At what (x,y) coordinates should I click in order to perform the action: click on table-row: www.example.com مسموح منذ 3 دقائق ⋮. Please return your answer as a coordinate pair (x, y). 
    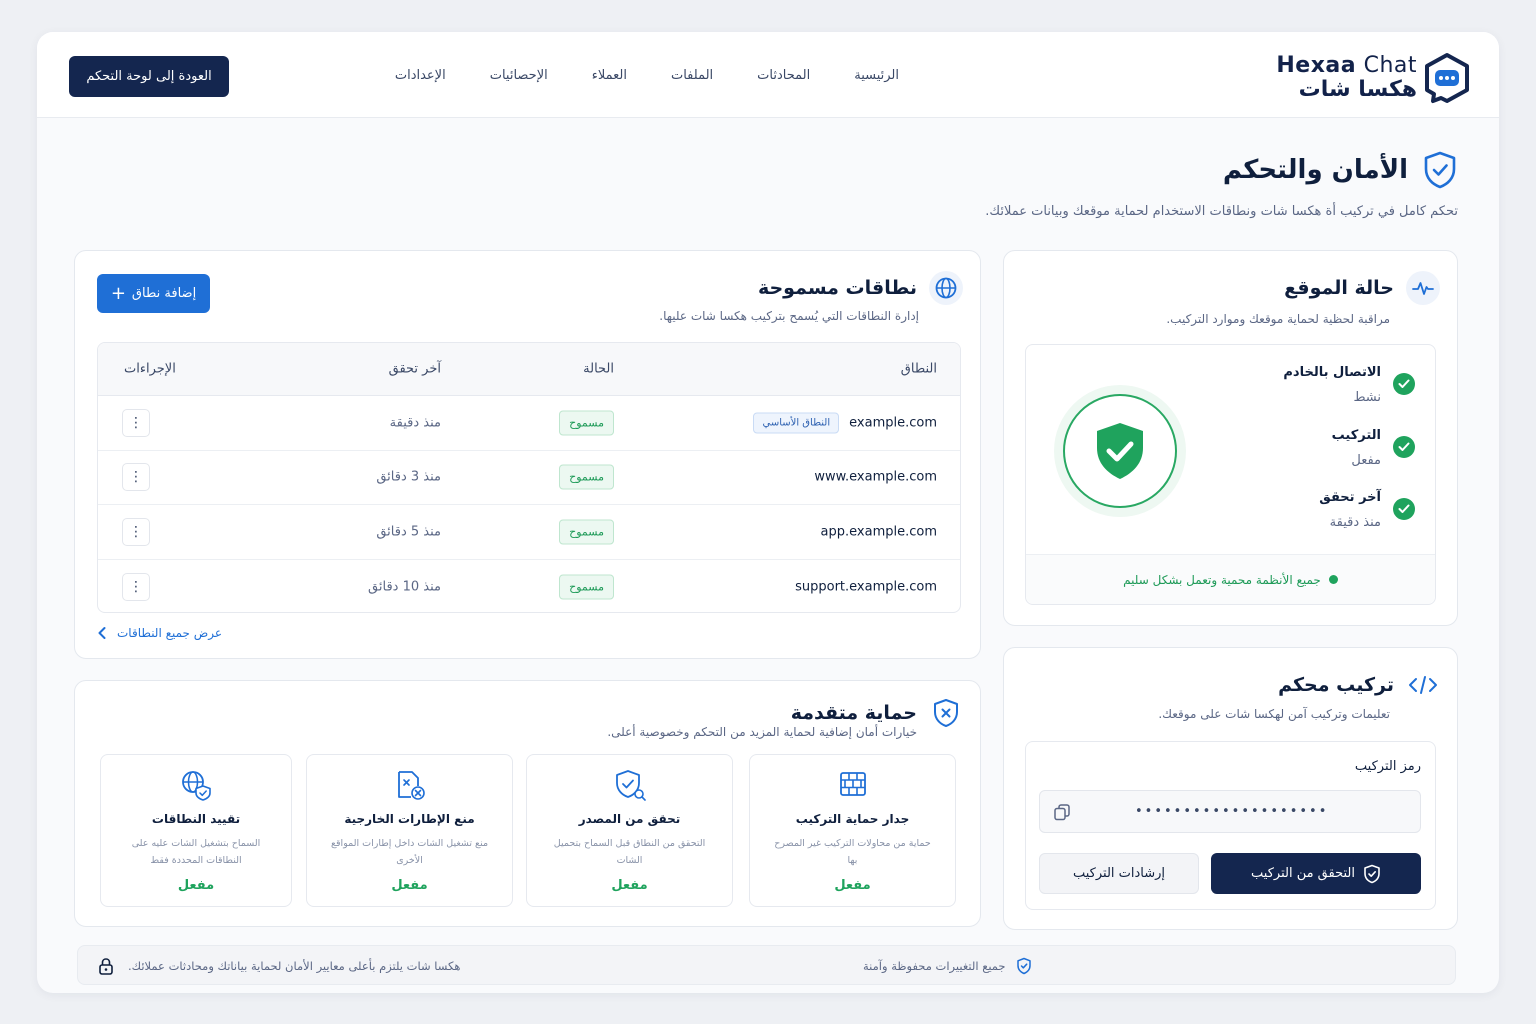
    Looking at the image, I should click on (529, 478).